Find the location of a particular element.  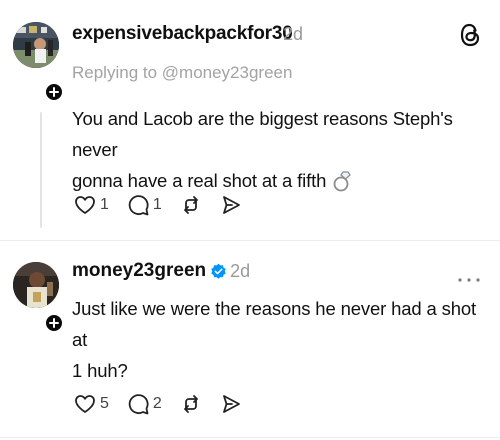

ellipsis-icon is located at coordinates (469, 280).